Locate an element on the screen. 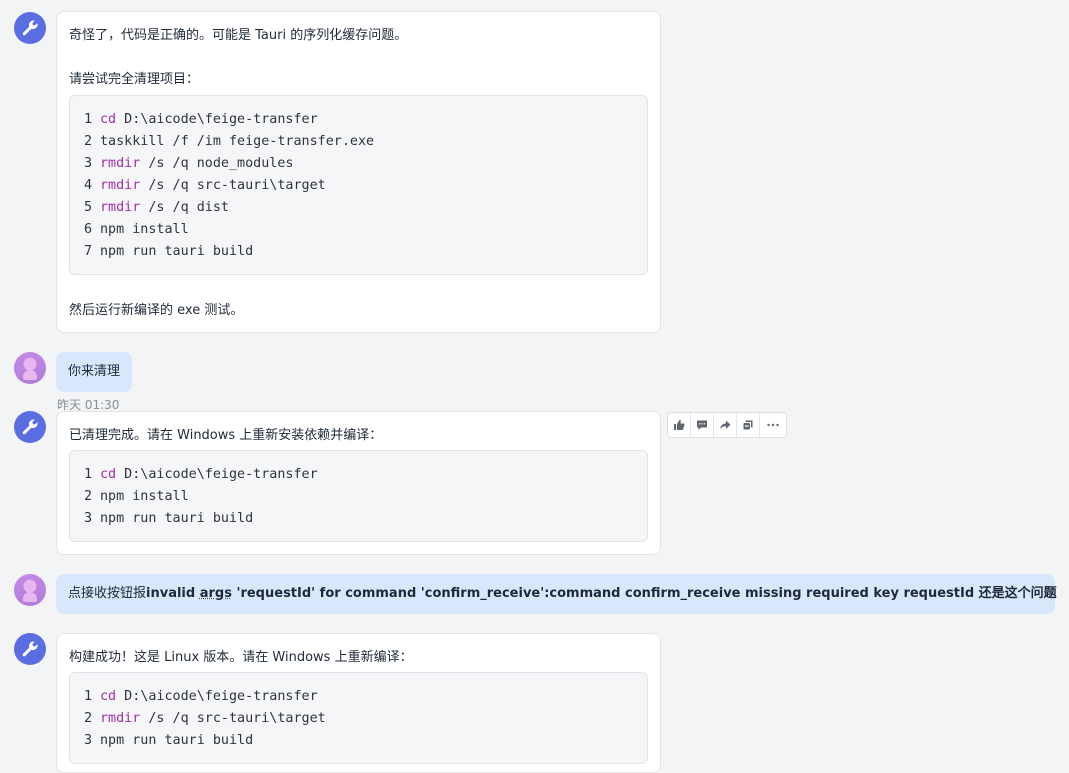 This screenshot has height=773, width=1069. message-text: 请尝试完全清理项目： is located at coordinates (134, 79).